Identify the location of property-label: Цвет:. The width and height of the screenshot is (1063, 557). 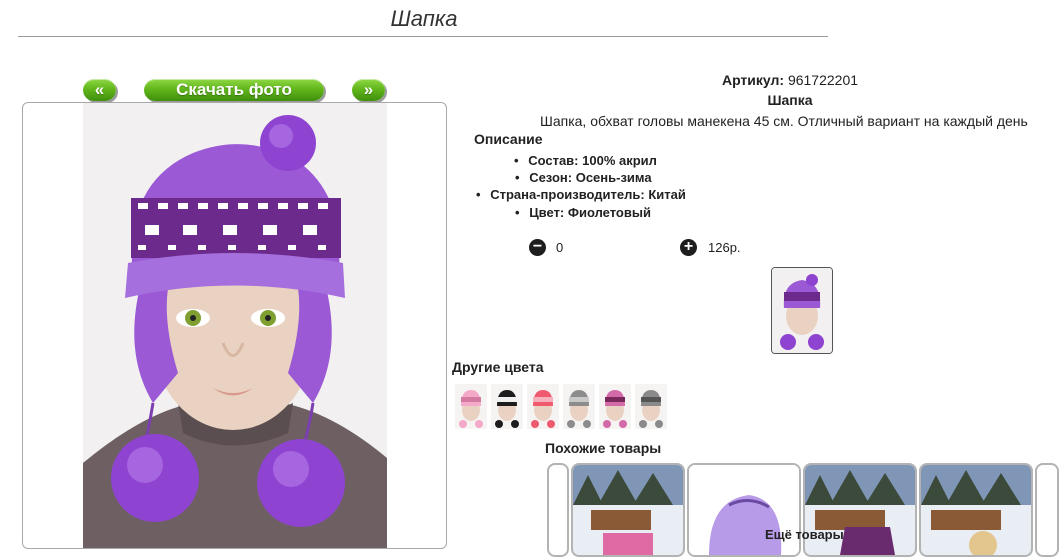
(547, 212).